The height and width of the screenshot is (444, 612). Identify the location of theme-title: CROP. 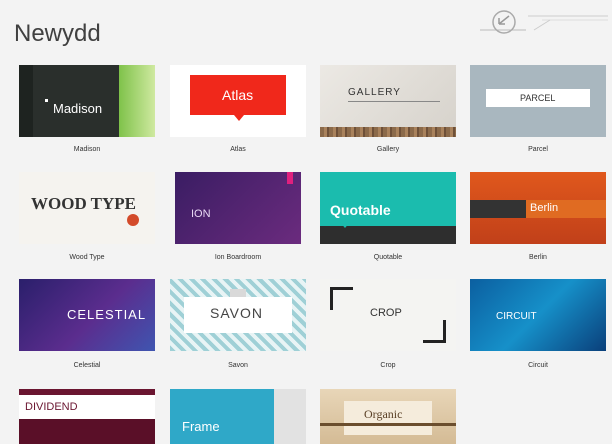
(386, 313).